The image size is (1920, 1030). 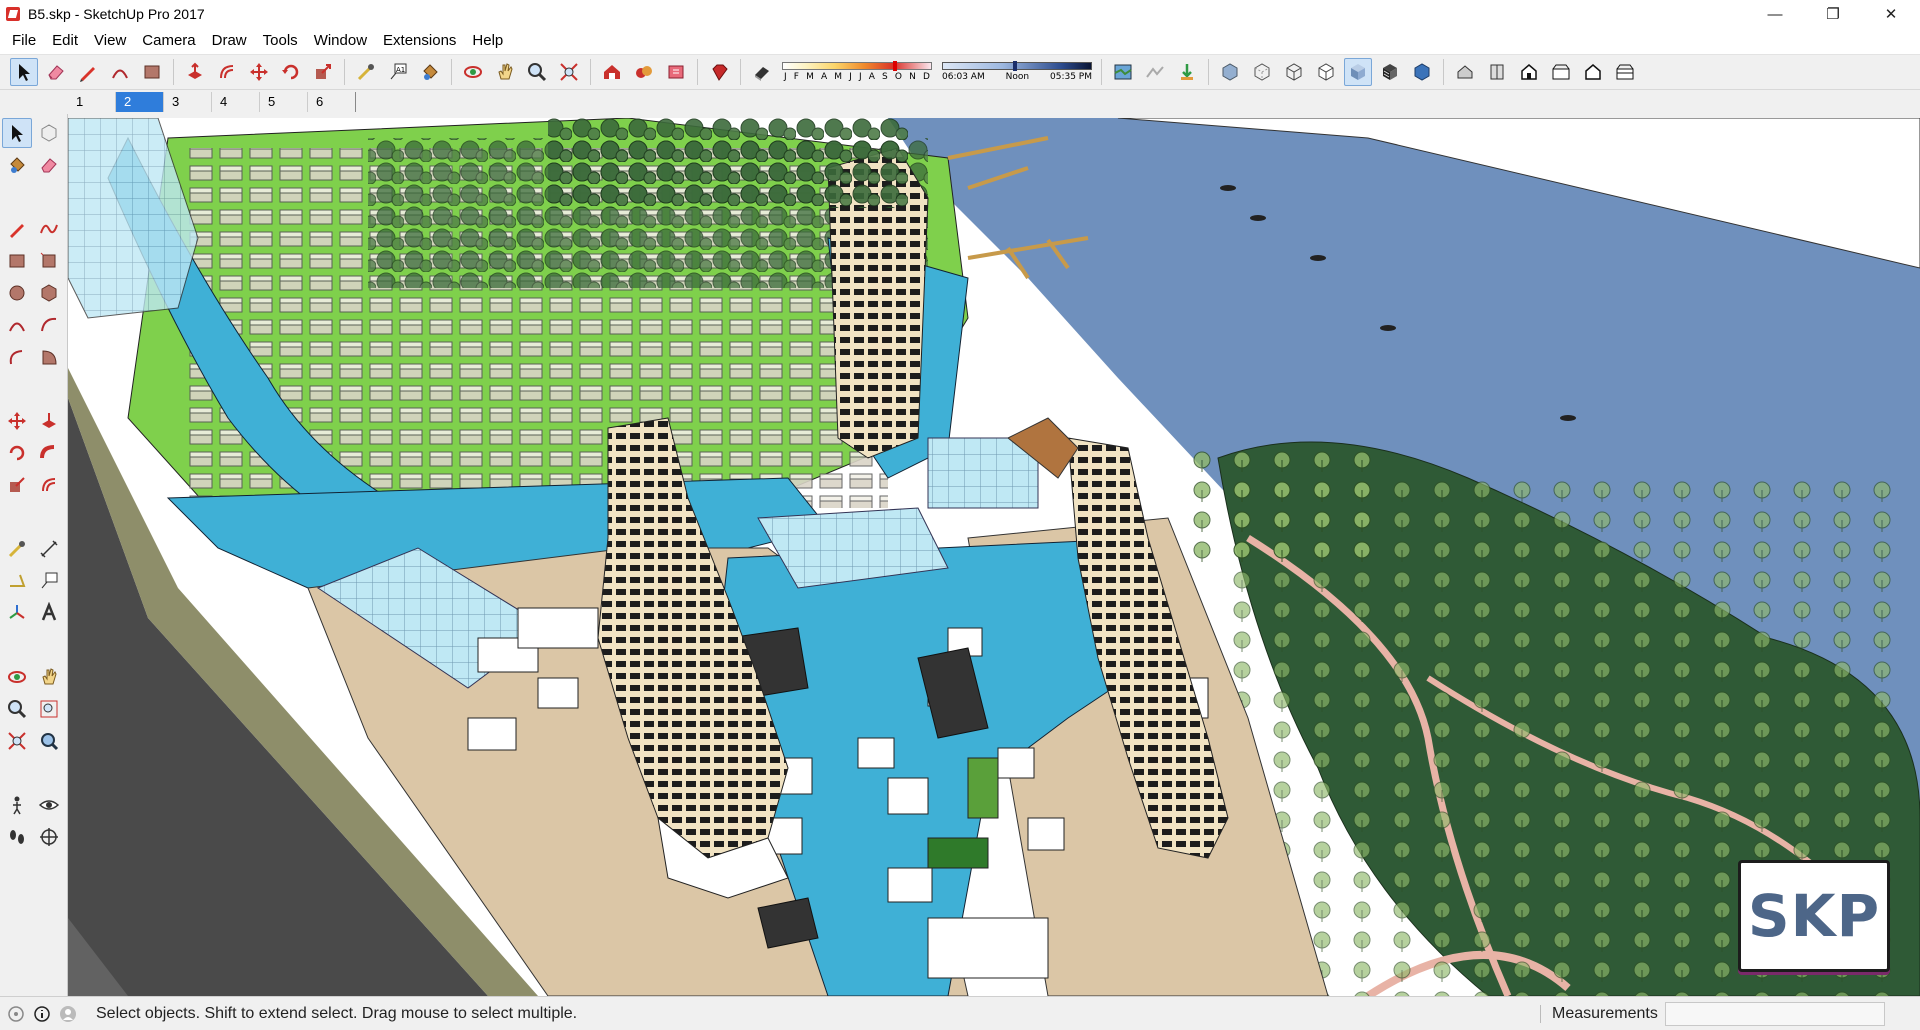 What do you see at coordinates (17, 293) in the screenshot?
I see `circle-tool` at bounding box center [17, 293].